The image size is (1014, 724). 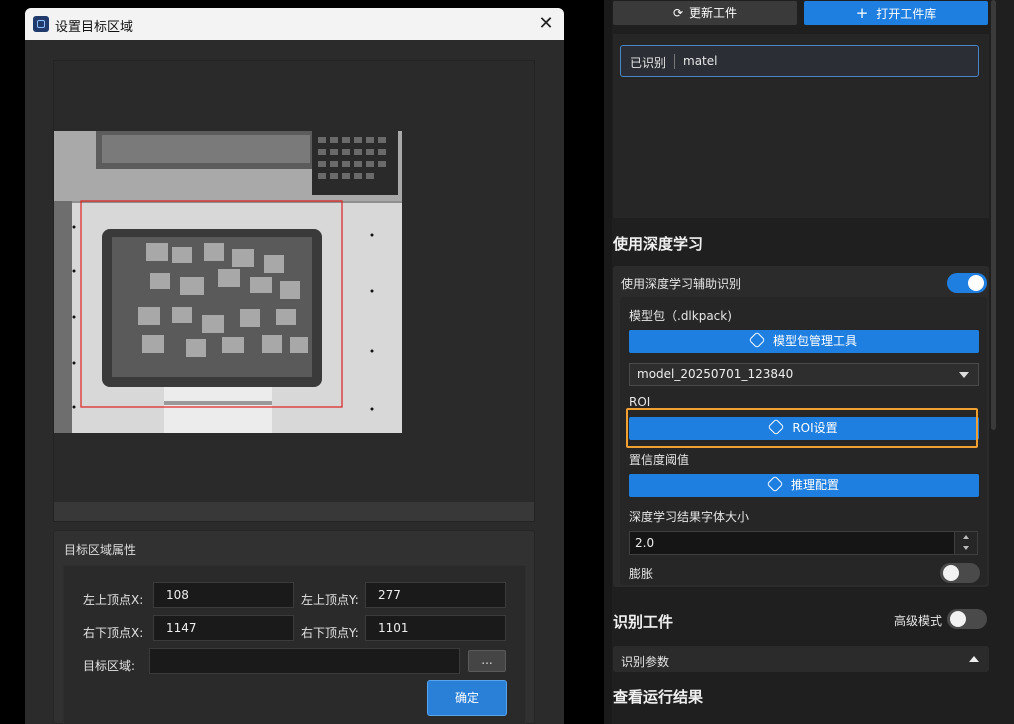 I want to click on model-pack-label: 模型包（.dlkpack), so click(x=680, y=316).